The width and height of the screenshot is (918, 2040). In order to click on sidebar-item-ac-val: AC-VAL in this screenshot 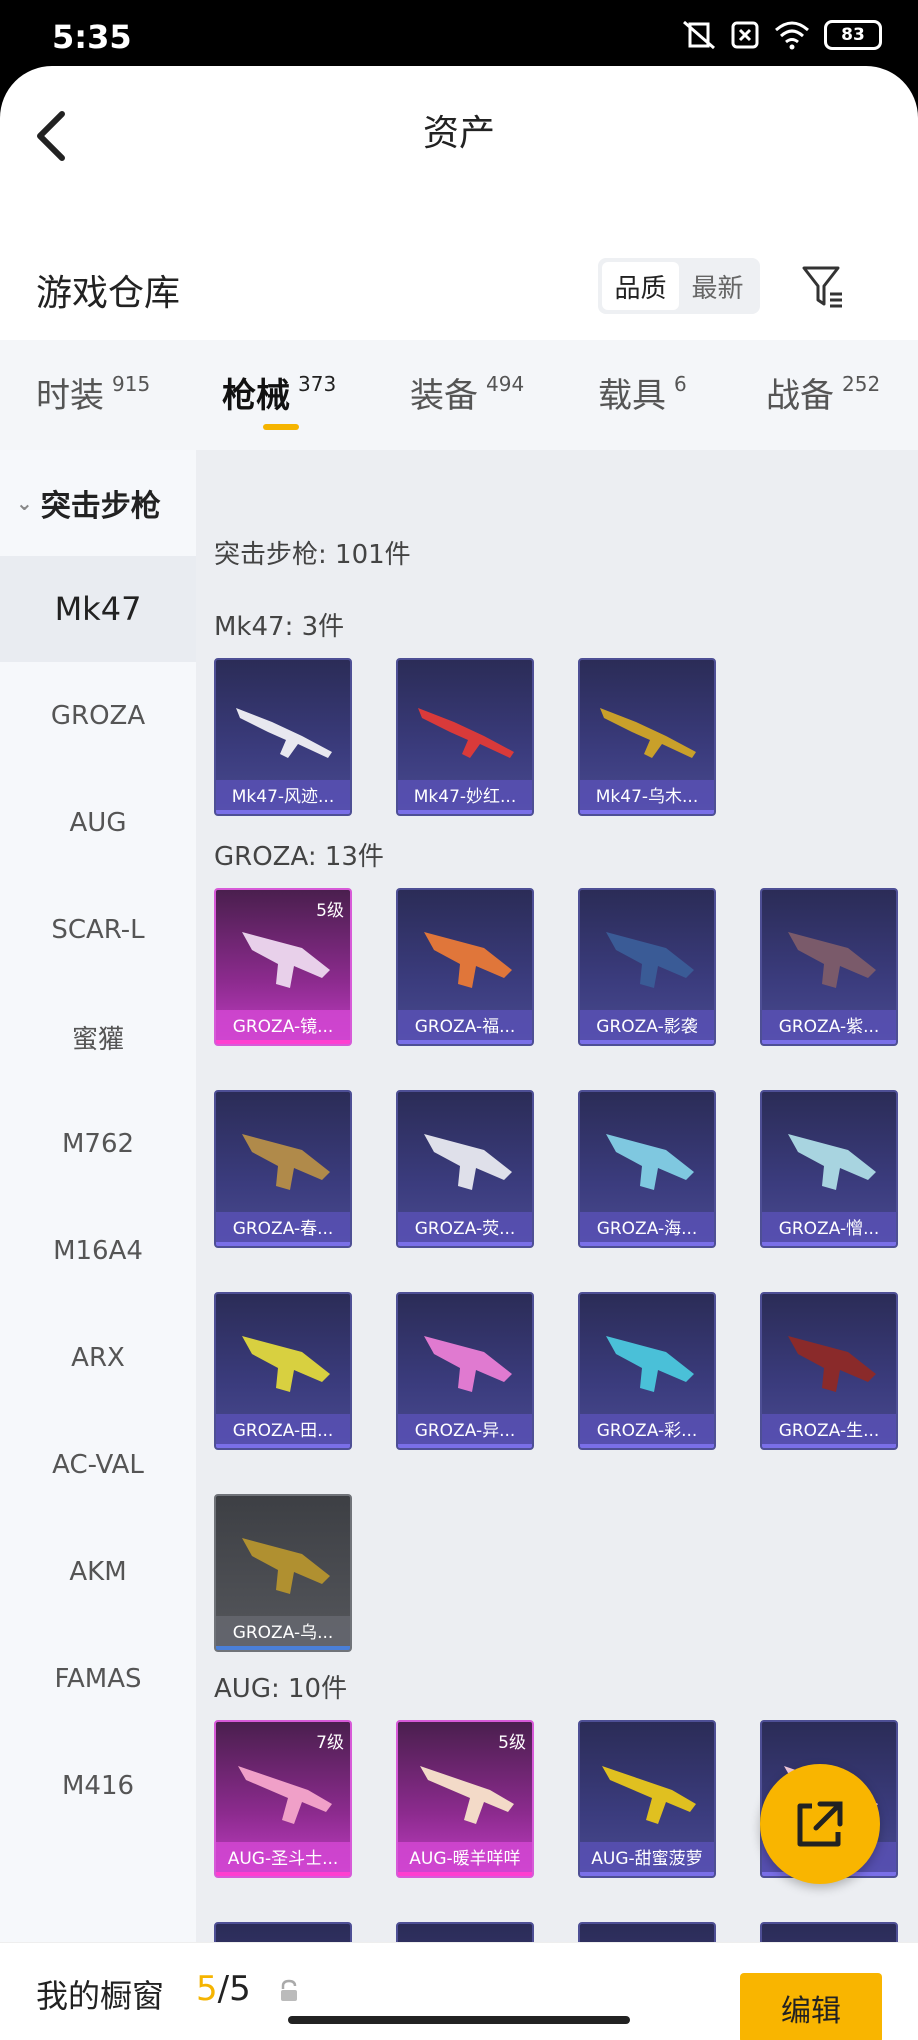, I will do `click(98, 1465)`.